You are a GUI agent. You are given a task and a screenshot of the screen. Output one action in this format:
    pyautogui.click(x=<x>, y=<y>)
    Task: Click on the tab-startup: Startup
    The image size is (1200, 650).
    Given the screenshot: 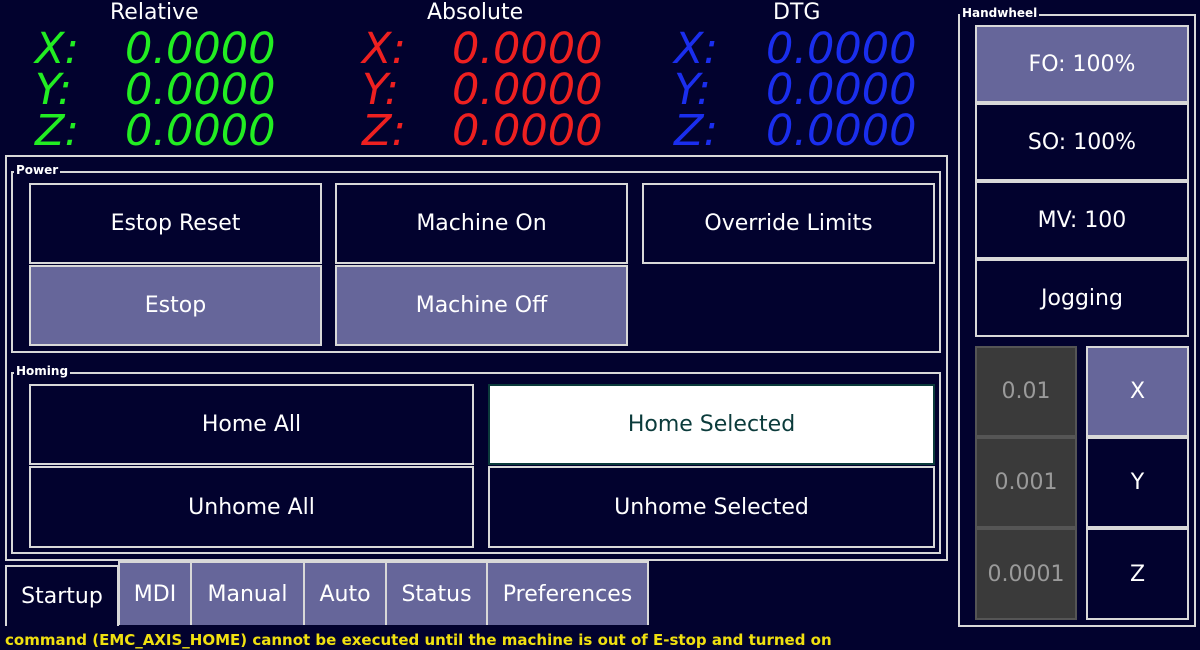 What is the action you would take?
    pyautogui.click(x=62, y=595)
    